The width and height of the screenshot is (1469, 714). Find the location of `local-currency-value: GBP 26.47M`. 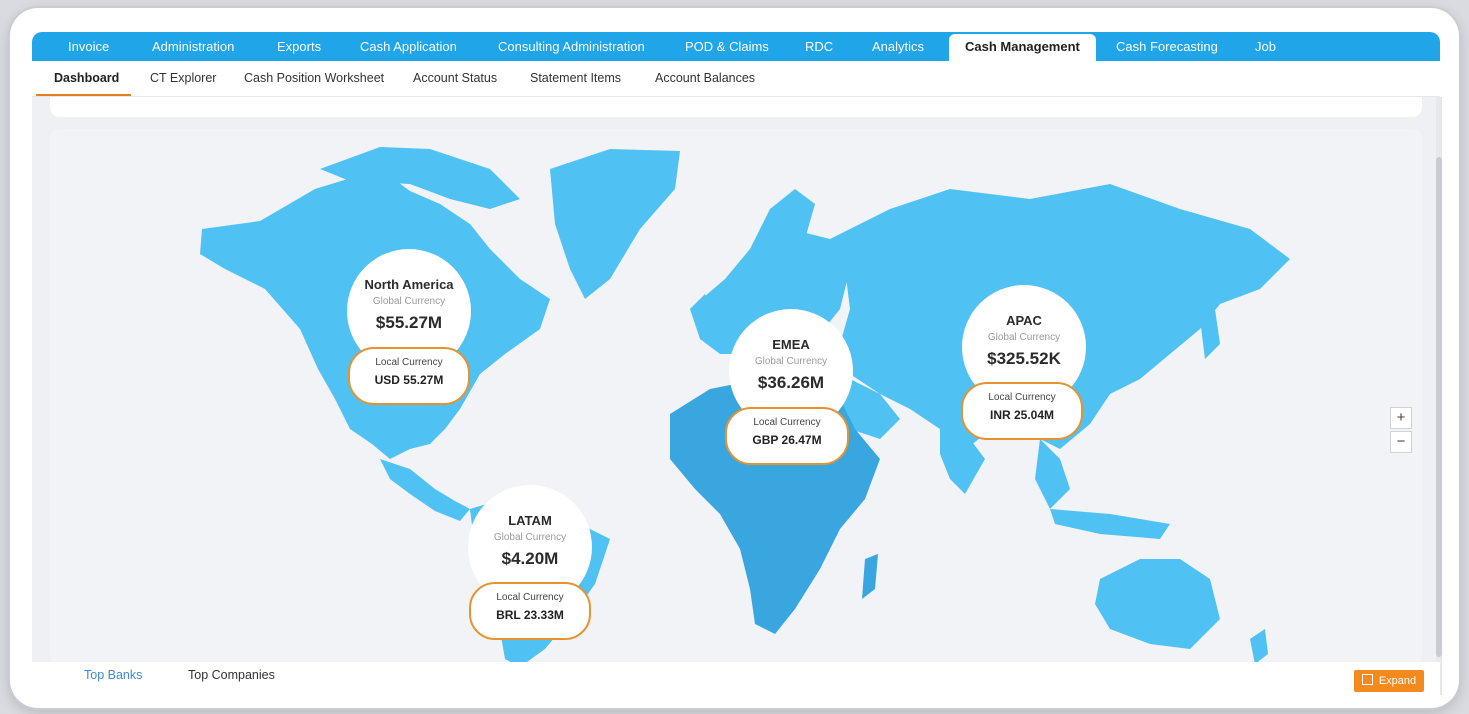

local-currency-value: GBP 26.47M is located at coordinates (787, 440).